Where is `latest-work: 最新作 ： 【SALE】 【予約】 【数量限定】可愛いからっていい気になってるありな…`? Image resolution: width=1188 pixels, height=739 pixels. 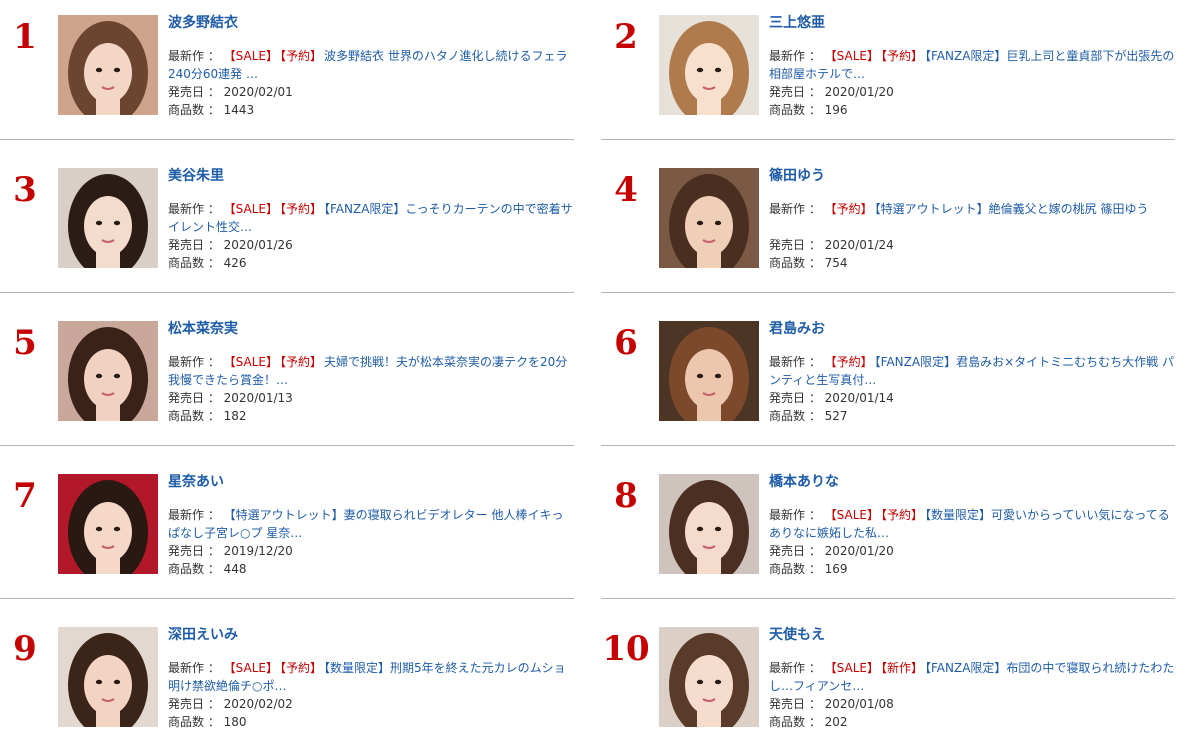 latest-work: 最新作 ： 【SALE】 【予約】 【数量限定】可愛いからっていい気になってるありな… is located at coordinates (972, 524).